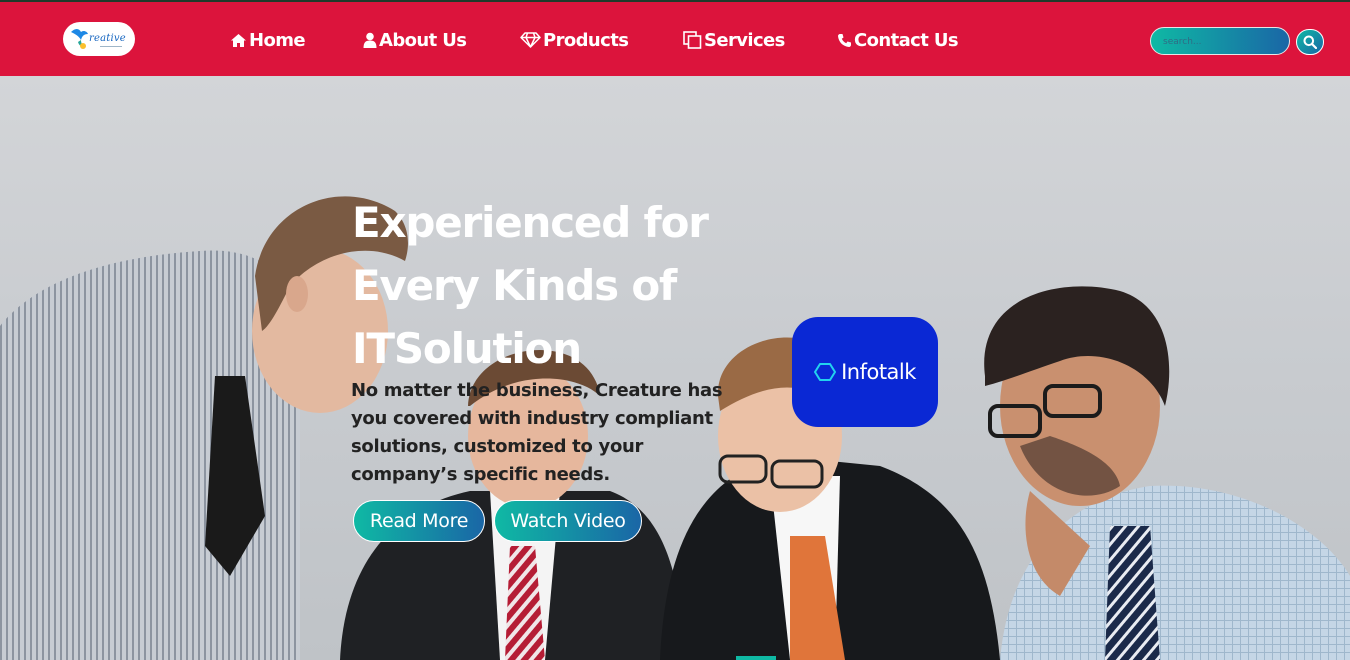 This screenshot has height=660, width=1350. I want to click on nav-contact-us-label: Contact Us, so click(906, 40).